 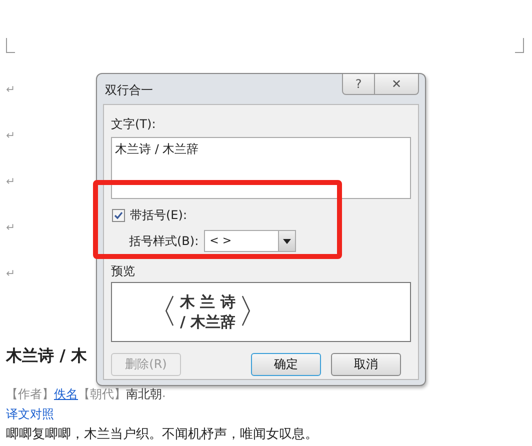 What do you see at coordinates (164, 241) in the screenshot?
I see `bracket-style-label: 括号样式(B):` at bounding box center [164, 241].